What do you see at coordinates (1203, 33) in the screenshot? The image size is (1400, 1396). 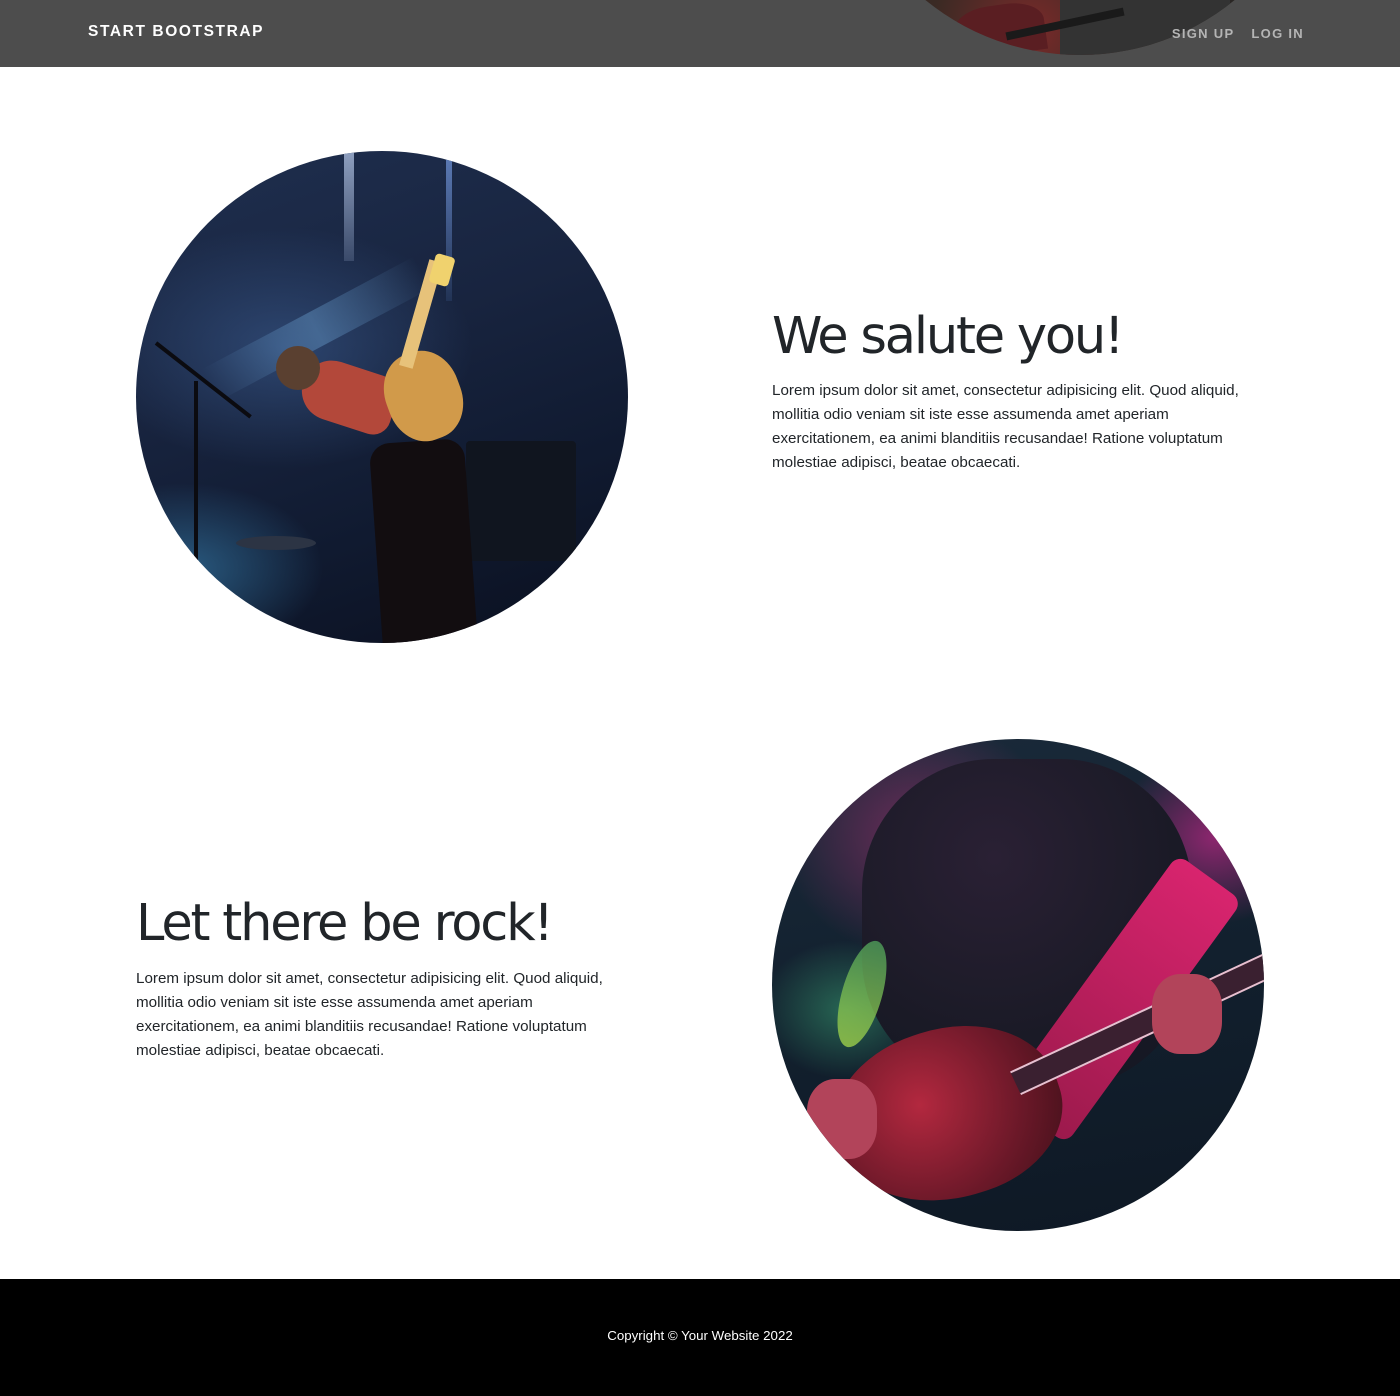 I see `sign-up-link: Sign Up` at bounding box center [1203, 33].